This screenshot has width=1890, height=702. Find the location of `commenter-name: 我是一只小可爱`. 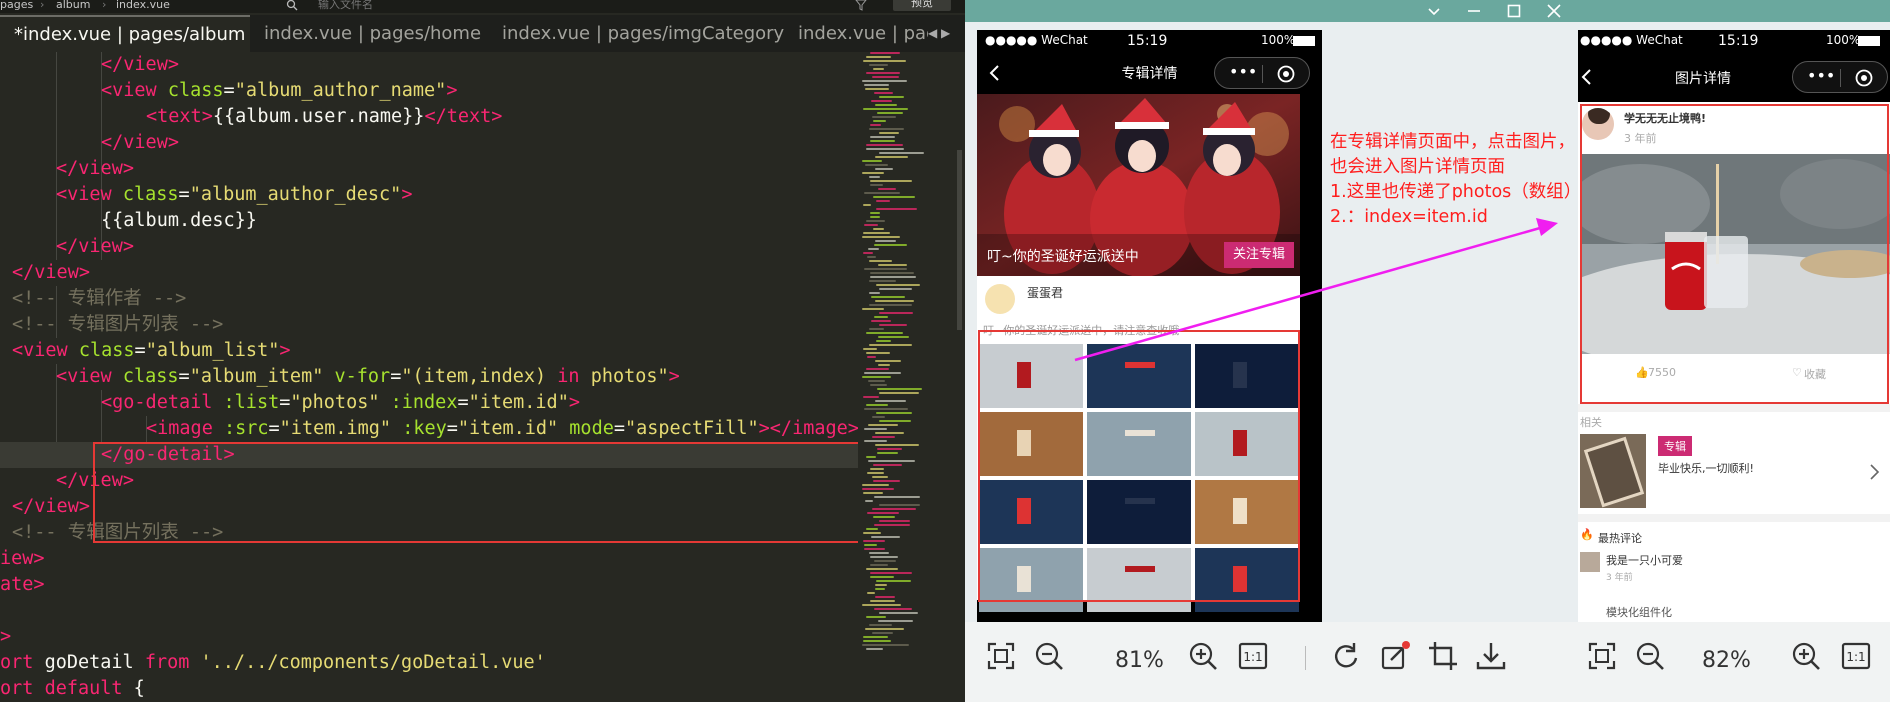

commenter-name: 我是一只小可爱 is located at coordinates (1644, 560).